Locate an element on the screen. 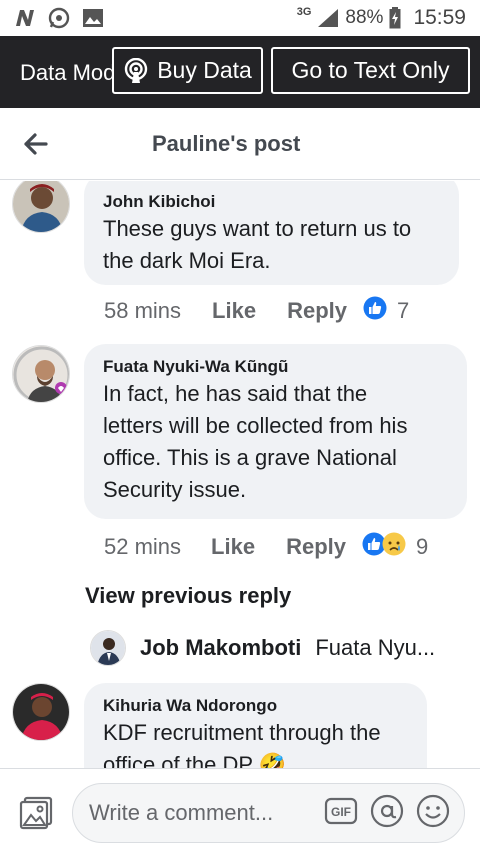 This screenshot has height=854, width=480. clock: 15:59 is located at coordinates (439, 17).